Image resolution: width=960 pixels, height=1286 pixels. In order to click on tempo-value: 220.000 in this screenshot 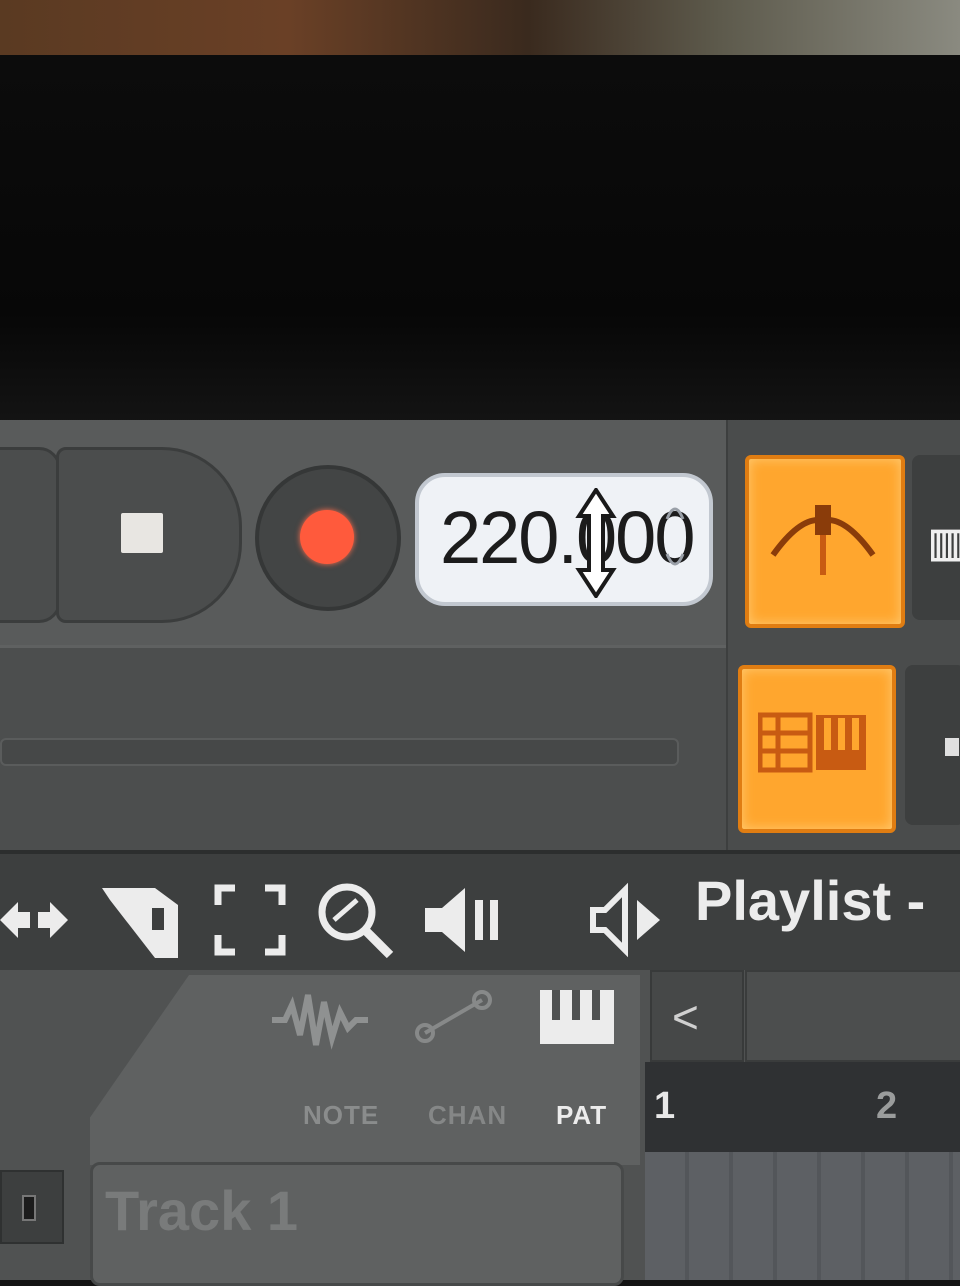, I will do `click(568, 537)`.